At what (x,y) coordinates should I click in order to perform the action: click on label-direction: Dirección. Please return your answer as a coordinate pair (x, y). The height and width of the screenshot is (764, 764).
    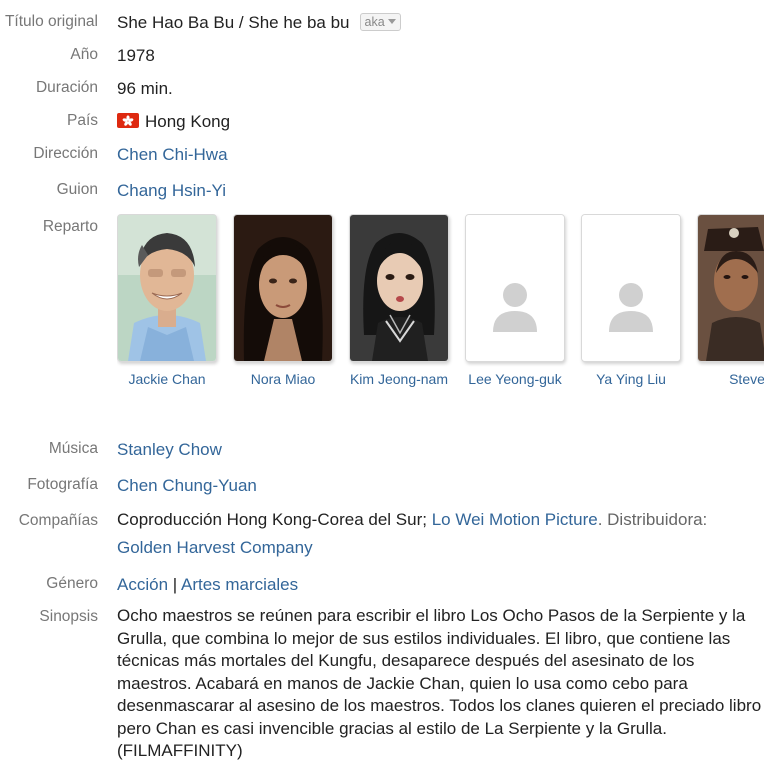
    Looking at the image, I should click on (65, 153).